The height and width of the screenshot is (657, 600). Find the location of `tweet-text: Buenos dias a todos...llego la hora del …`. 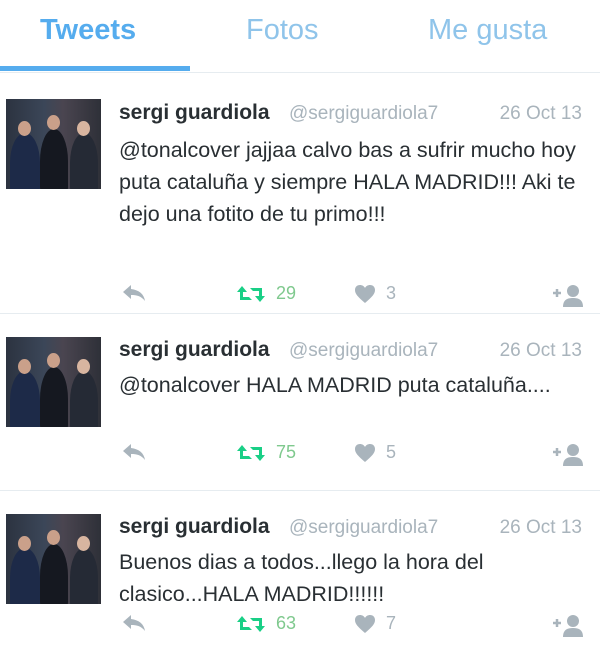

tweet-text: Buenos dias a todos...llego la hora del … is located at coordinates (301, 578).